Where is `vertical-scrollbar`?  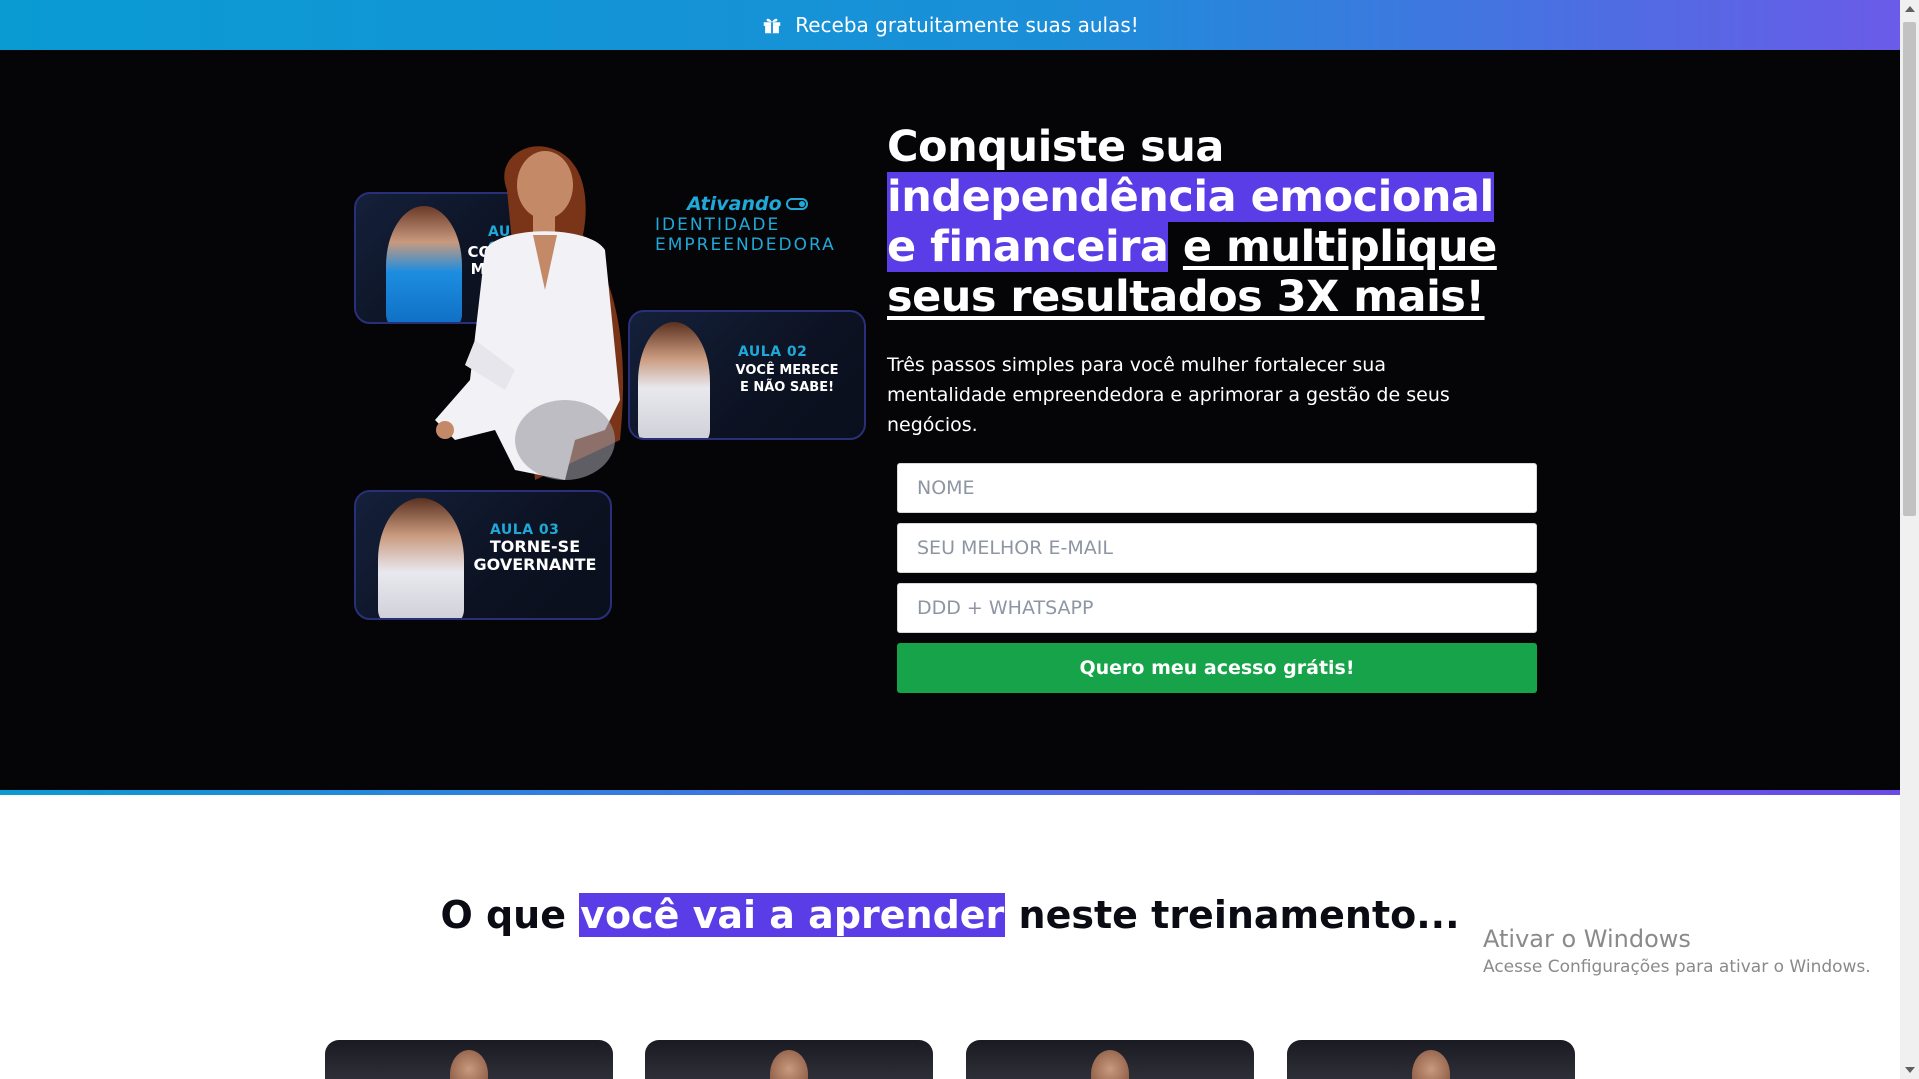
vertical-scrollbar is located at coordinates (1909, 539).